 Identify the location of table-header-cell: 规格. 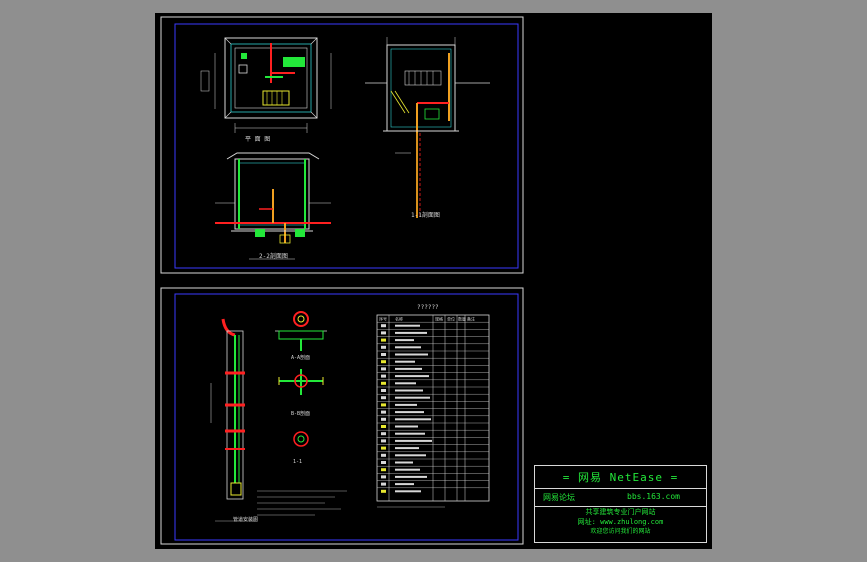
(439, 319).